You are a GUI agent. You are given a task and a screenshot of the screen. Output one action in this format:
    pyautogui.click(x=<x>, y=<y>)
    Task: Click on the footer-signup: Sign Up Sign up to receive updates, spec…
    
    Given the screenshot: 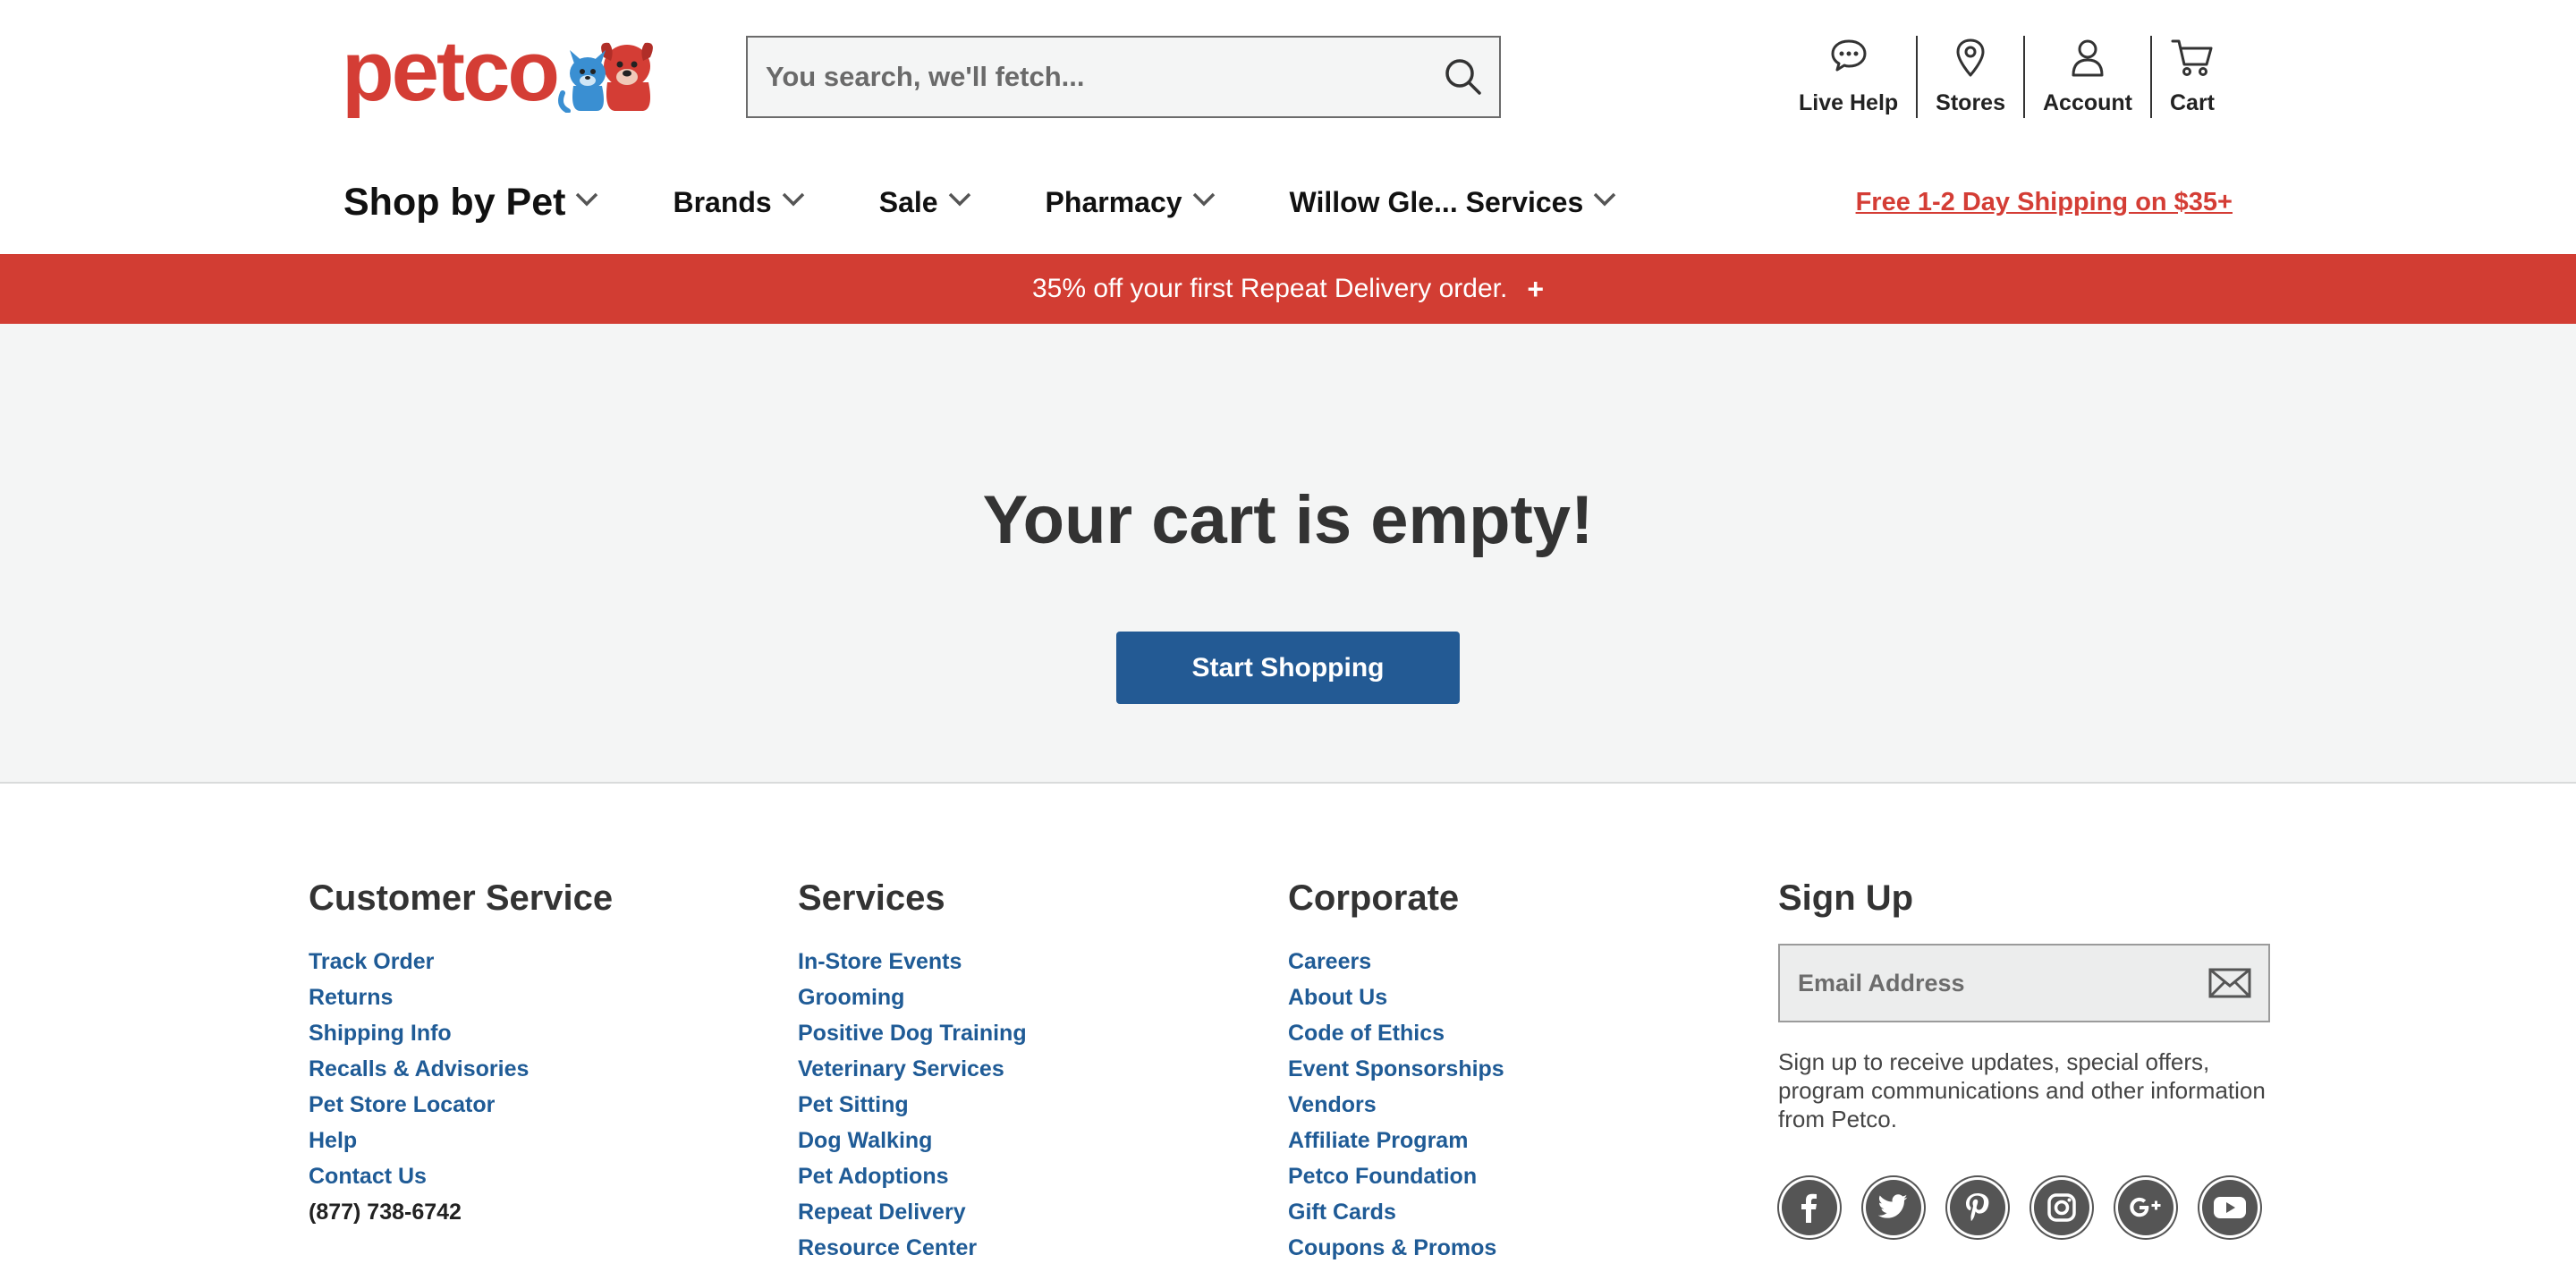 What is the action you would take?
    pyautogui.click(x=2030, y=1056)
    